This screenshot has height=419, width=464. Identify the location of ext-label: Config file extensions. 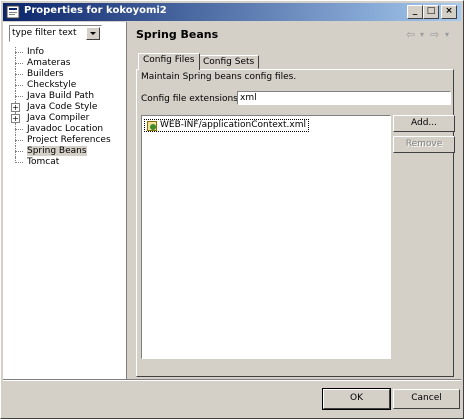
(189, 99).